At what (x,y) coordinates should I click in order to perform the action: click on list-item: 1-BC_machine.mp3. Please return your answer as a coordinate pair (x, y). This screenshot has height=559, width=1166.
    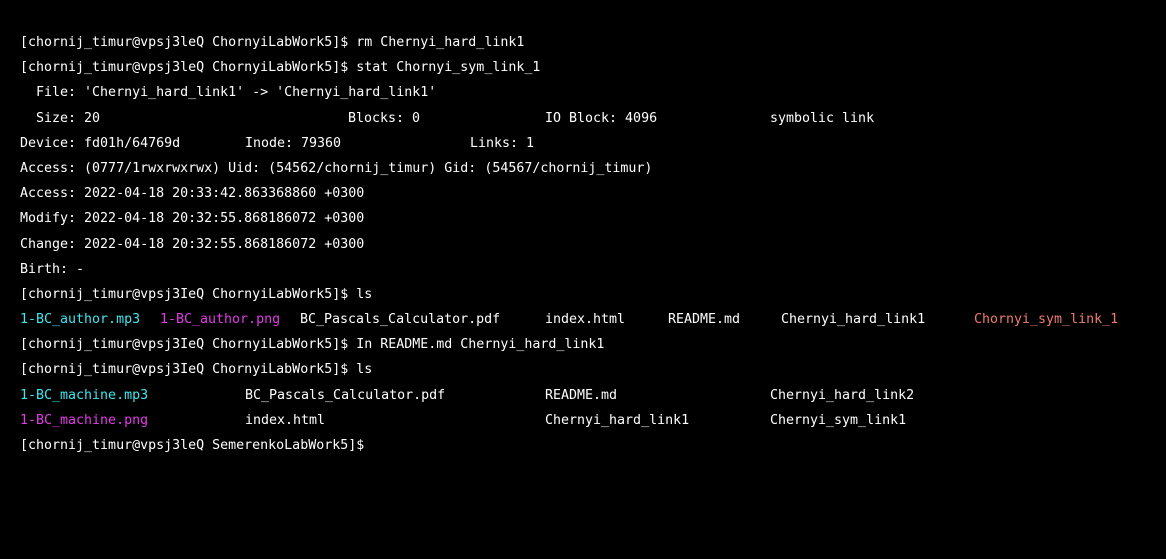
    Looking at the image, I should click on (84, 395).